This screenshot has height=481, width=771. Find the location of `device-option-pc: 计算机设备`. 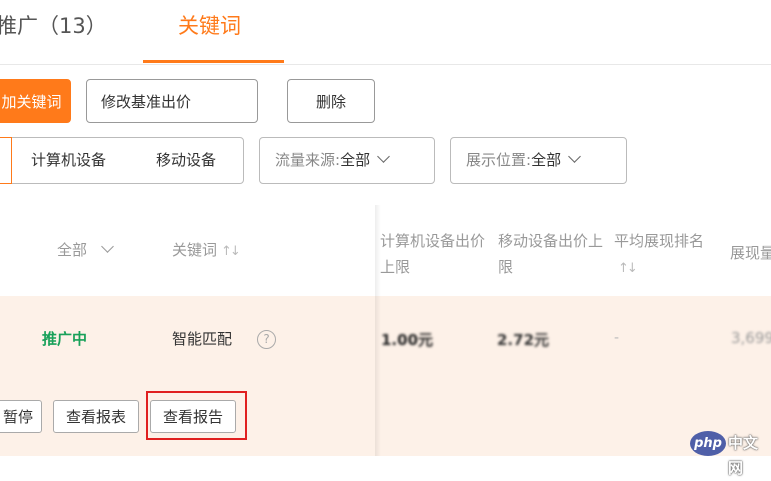

device-option-pc: 计算机设备 is located at coordinates (68, 160).